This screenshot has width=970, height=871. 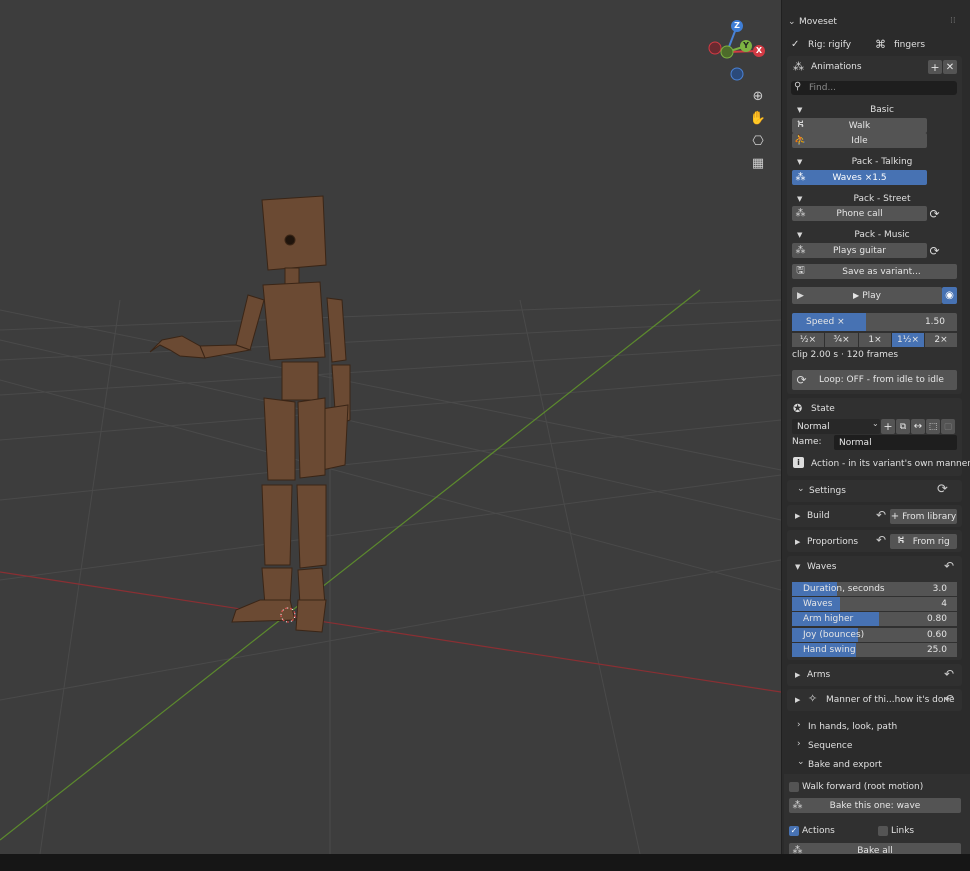 I want to click on speed-preset-half: ½×, so click(x=808, y=340).